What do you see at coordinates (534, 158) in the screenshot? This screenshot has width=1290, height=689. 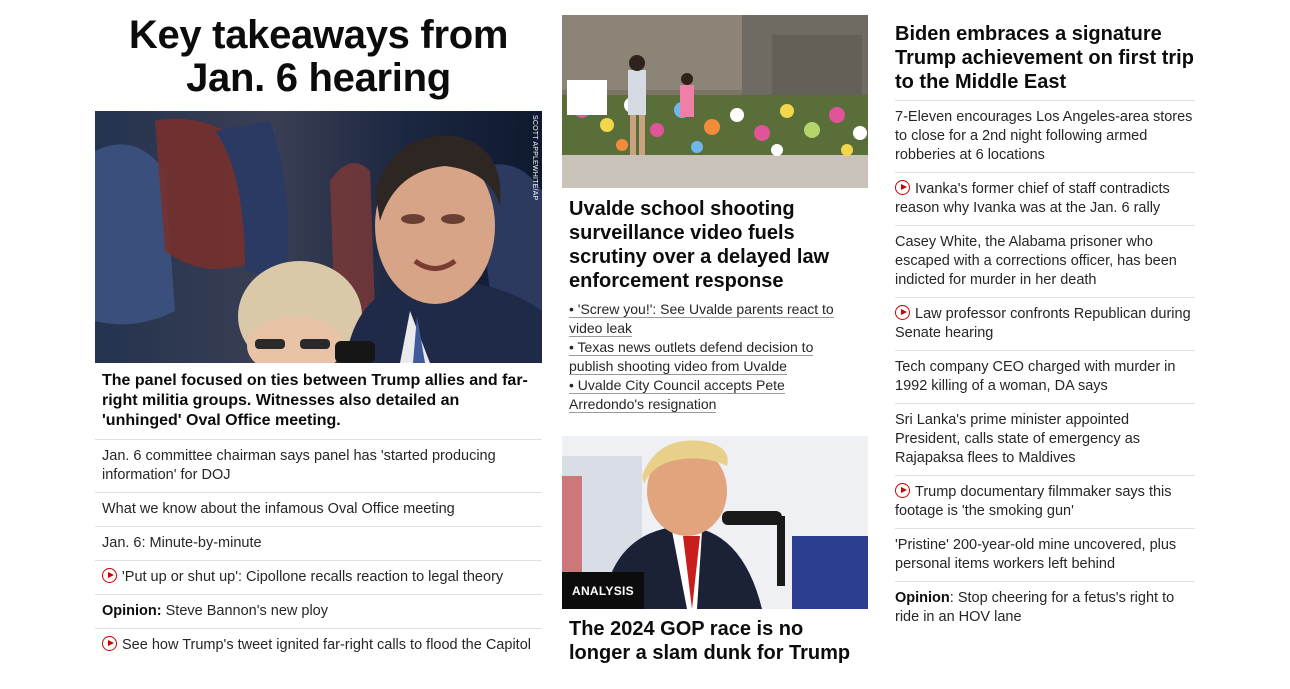 I see `image-credit: SCOTT APPLEWHITE/AP` at bounding box center [534, 158].